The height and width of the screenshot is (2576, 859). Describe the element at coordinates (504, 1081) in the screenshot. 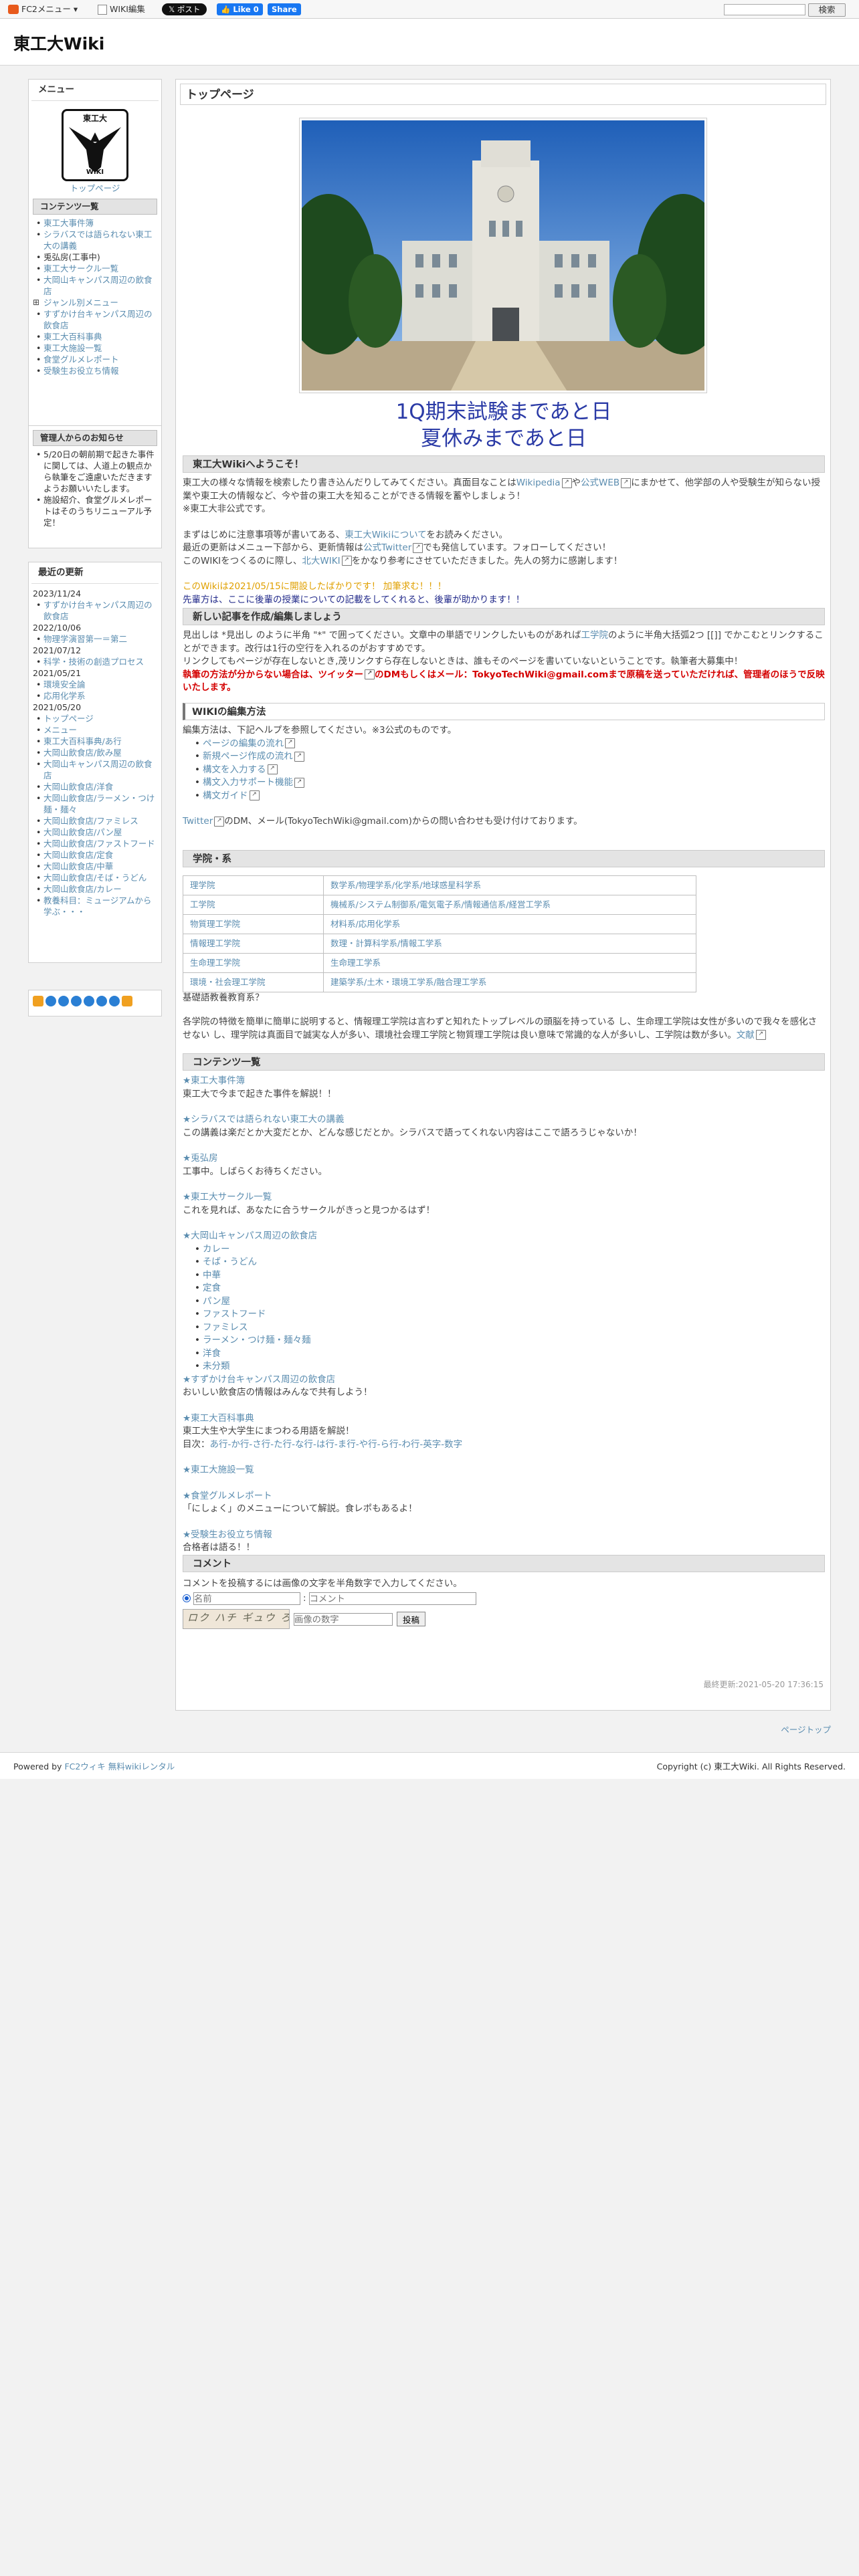

I see `content-item: ★東工大事件簿` at that location.